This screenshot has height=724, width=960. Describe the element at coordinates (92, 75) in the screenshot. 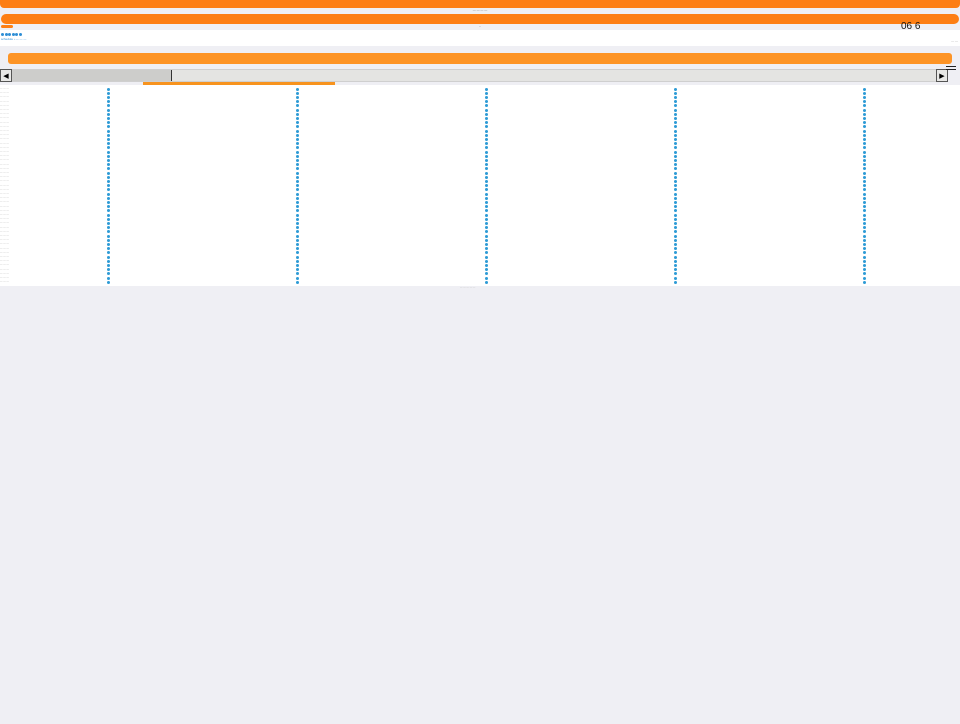

I see `scrollbar-thumb` at that location.